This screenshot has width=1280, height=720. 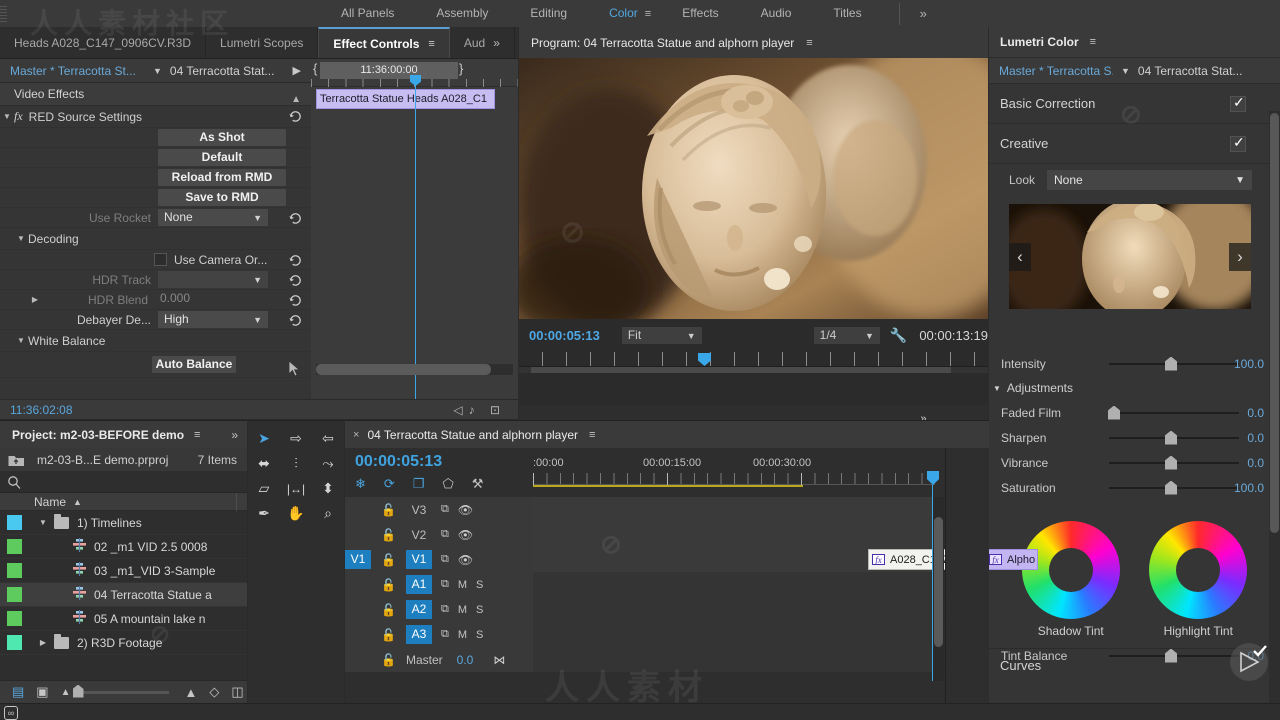 I want to click on lumetri-tab: Lumetri Color ≡, so click(x=1134, y=42).